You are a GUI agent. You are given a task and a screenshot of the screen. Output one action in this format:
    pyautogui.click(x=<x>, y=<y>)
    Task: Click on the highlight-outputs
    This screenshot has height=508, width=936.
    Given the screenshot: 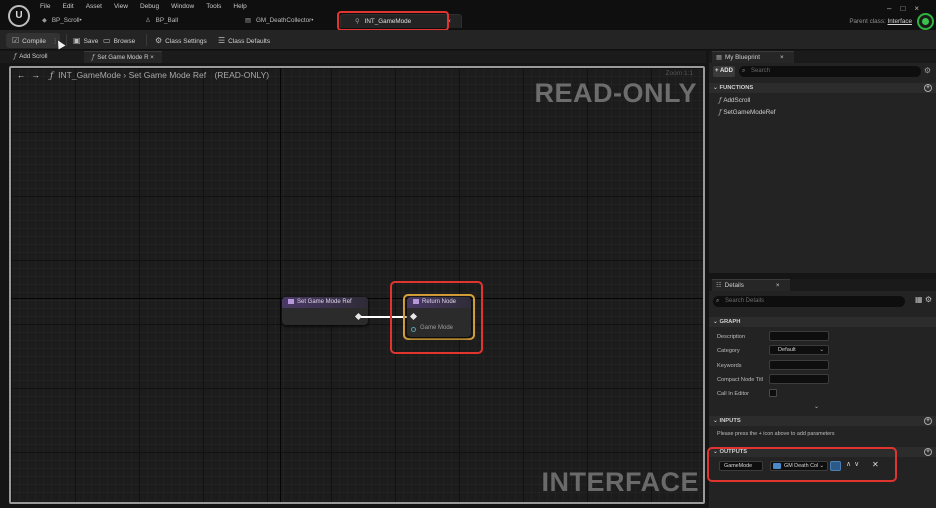 What is the action you would take?
    pyautogui.click(x=802, y=464)
    